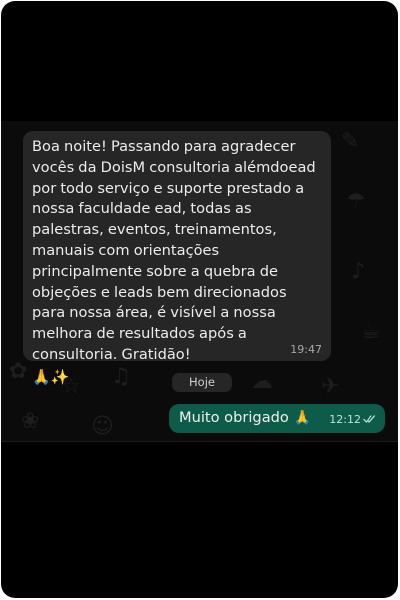 Image resolution: width=400 pixels, height=600 pixels. Describe the element at coordinates (350, 141) in the screenshot. I see `doodle-icon: ✎` at that location.